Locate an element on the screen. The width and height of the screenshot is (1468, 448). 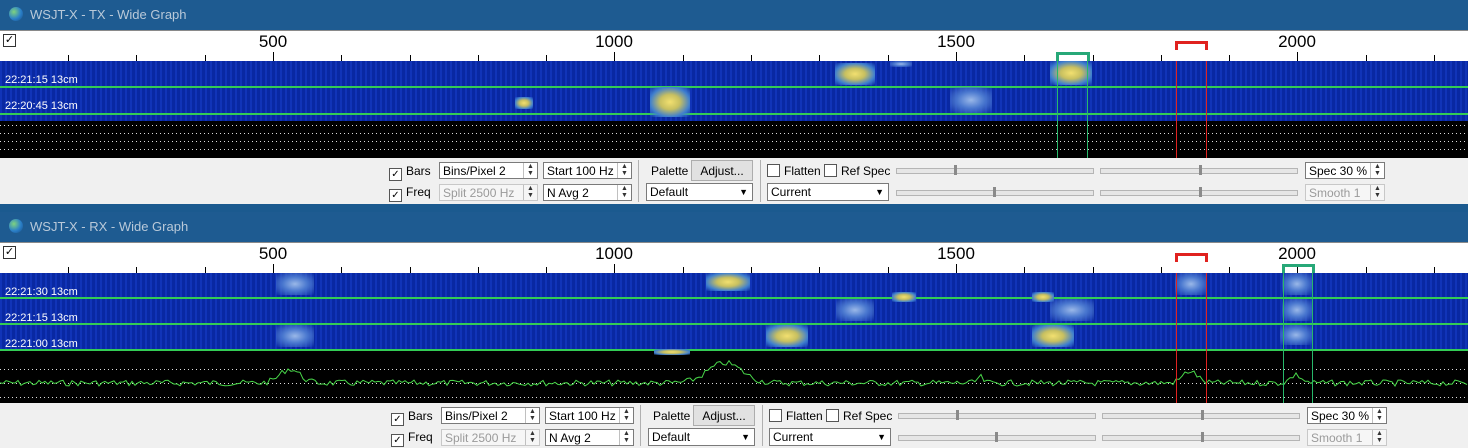
rx-flatten-checkbox: Flatten is located at coordinates (796, 416).